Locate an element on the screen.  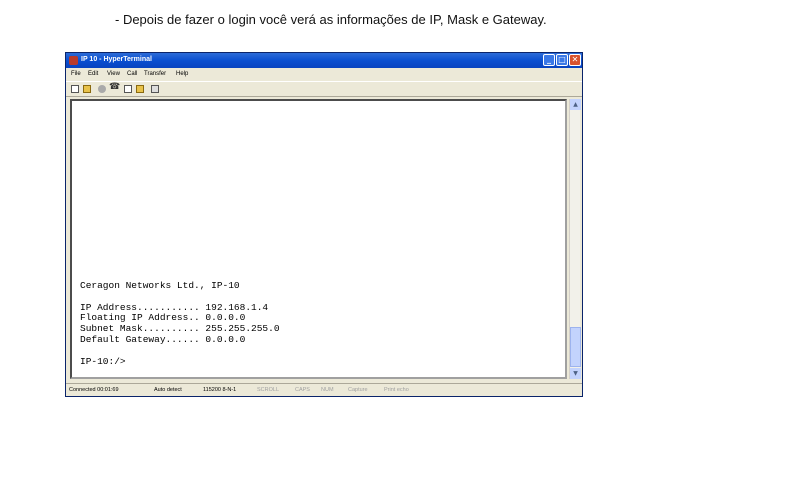
maximize-button: □ is located at coordinates (562, 60).